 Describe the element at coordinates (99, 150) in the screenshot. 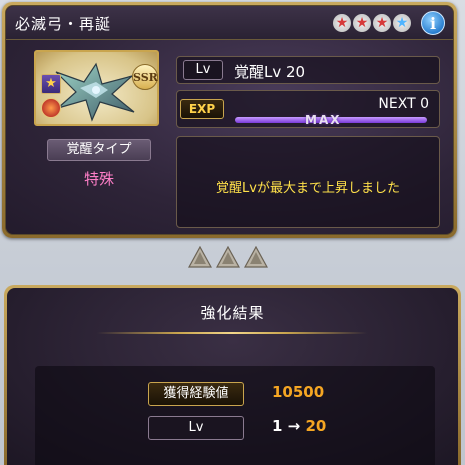

I see `awakening-type-label: 覚醒タイプ` at that location.